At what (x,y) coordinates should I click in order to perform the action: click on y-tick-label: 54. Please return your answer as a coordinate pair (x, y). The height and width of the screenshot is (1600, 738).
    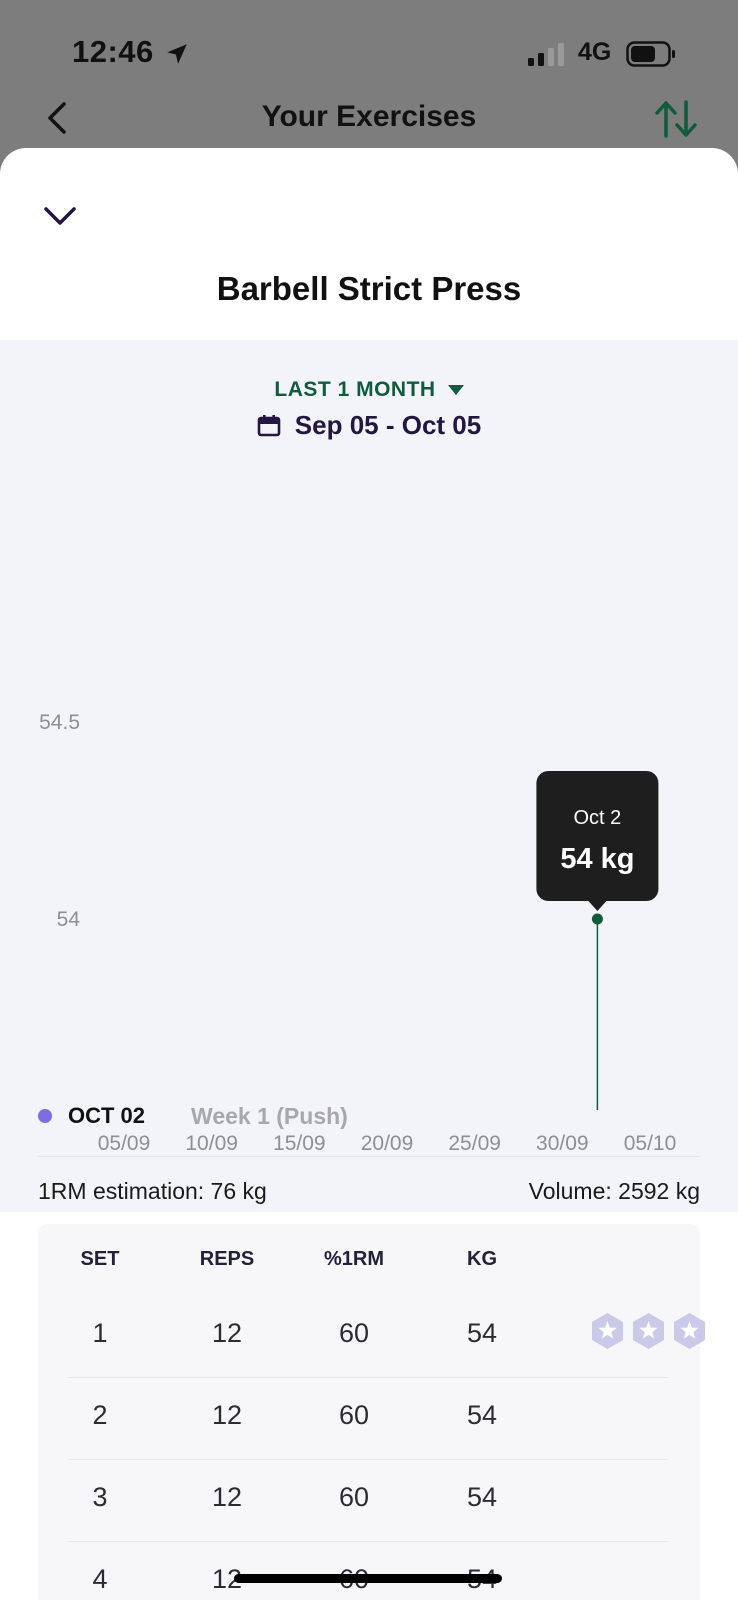
    Looking at the image, I should click on (69, 919).